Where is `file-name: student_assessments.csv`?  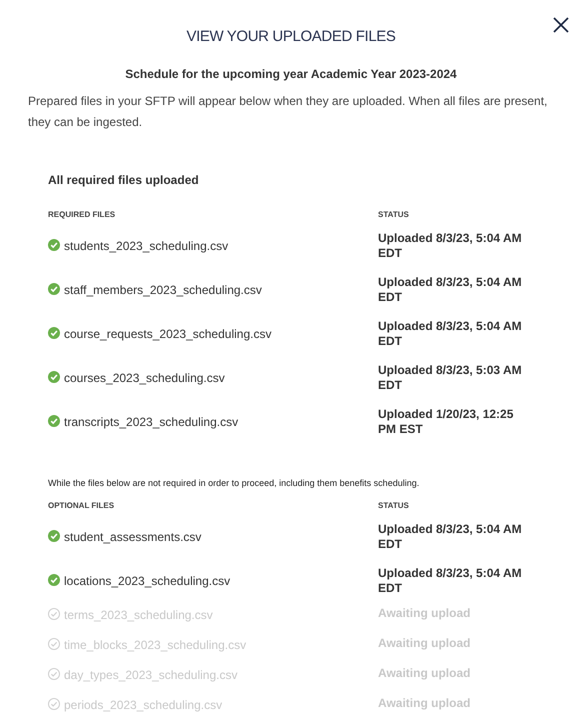 file-name: student_assessments.csv is located at coordinates (133, 537).